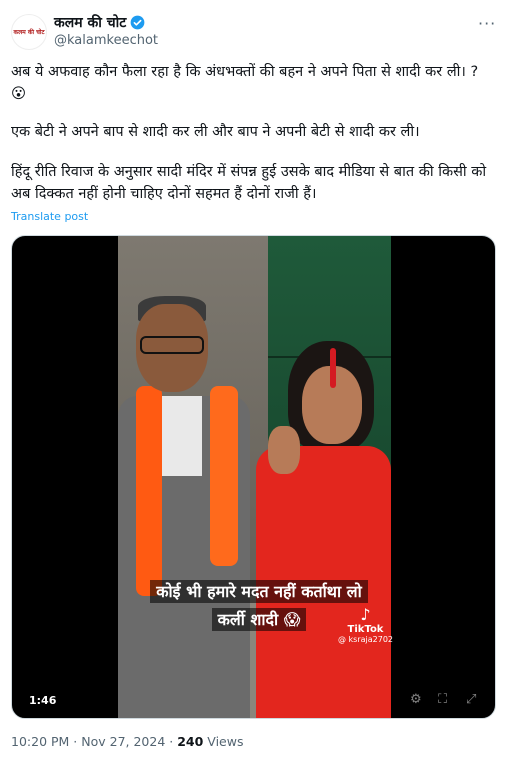 This screenshot has width=505, height=757. I want to click on translate-post-link: Translate post, so click(49, 216).